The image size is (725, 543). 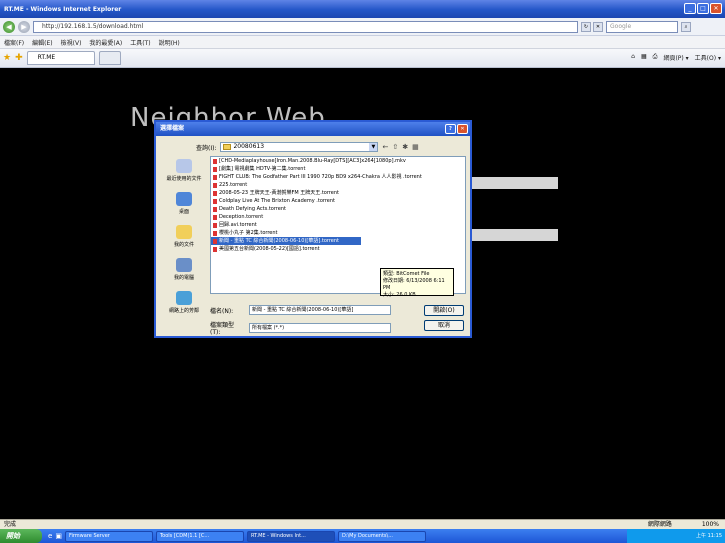 What do you see at coordinates (21, 536) in the screenshot?
I see `start-button: 開始` at bounding box center [21, 536].